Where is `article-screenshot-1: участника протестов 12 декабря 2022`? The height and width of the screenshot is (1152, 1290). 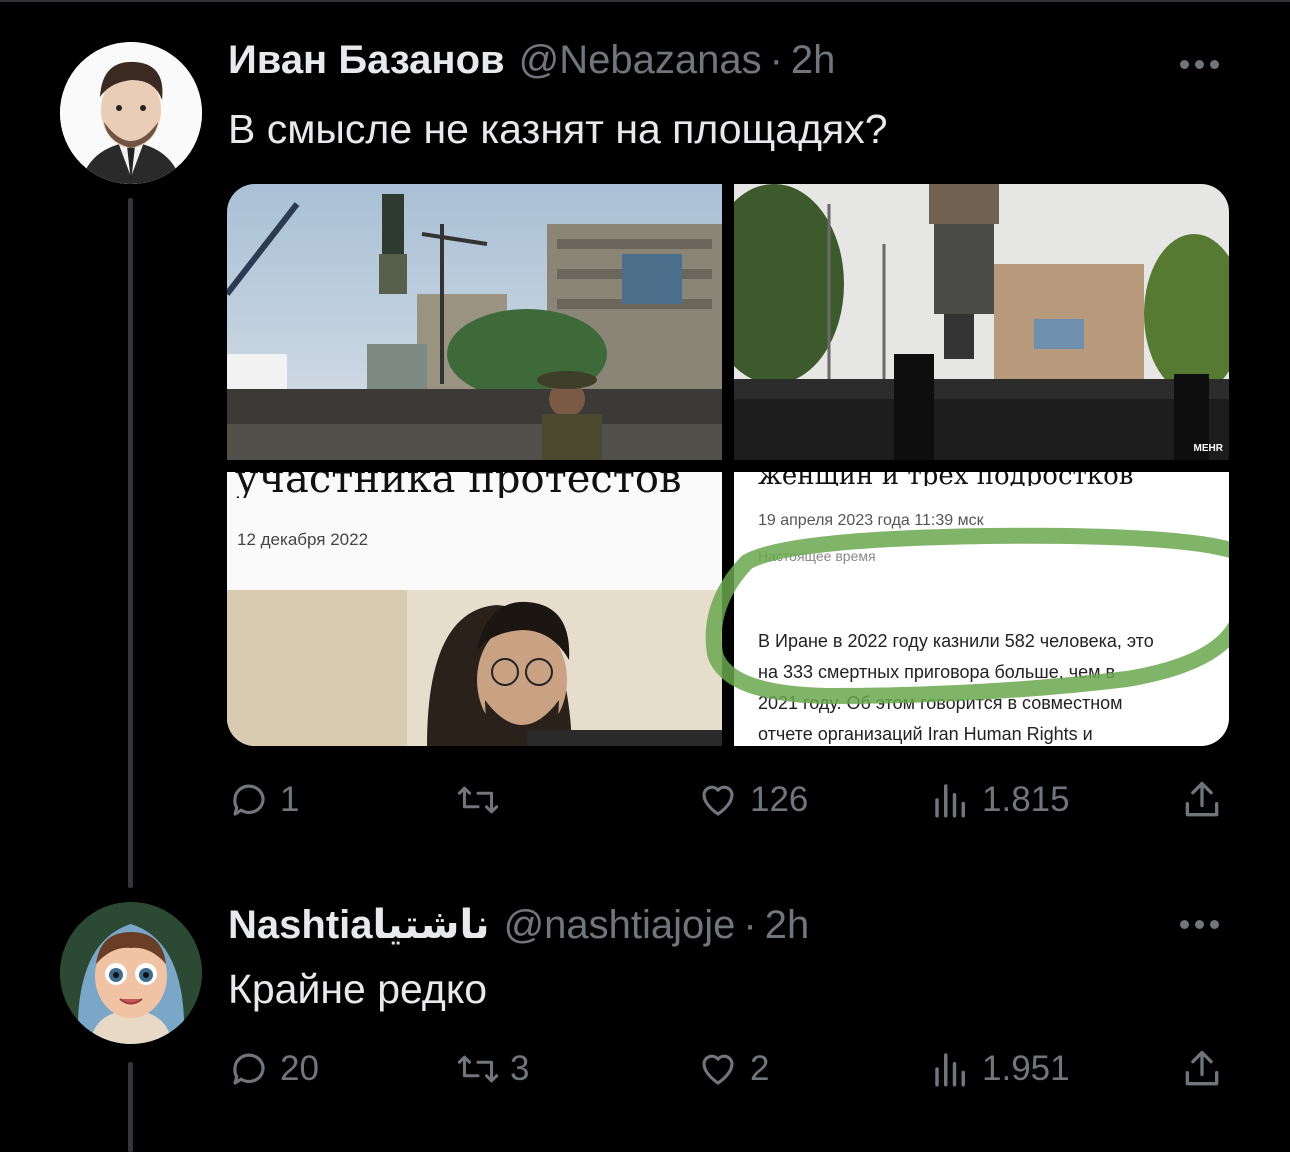 article-screenshot-1: участника протестов 12 декабря 2022 is located at coordinates (474, 609).